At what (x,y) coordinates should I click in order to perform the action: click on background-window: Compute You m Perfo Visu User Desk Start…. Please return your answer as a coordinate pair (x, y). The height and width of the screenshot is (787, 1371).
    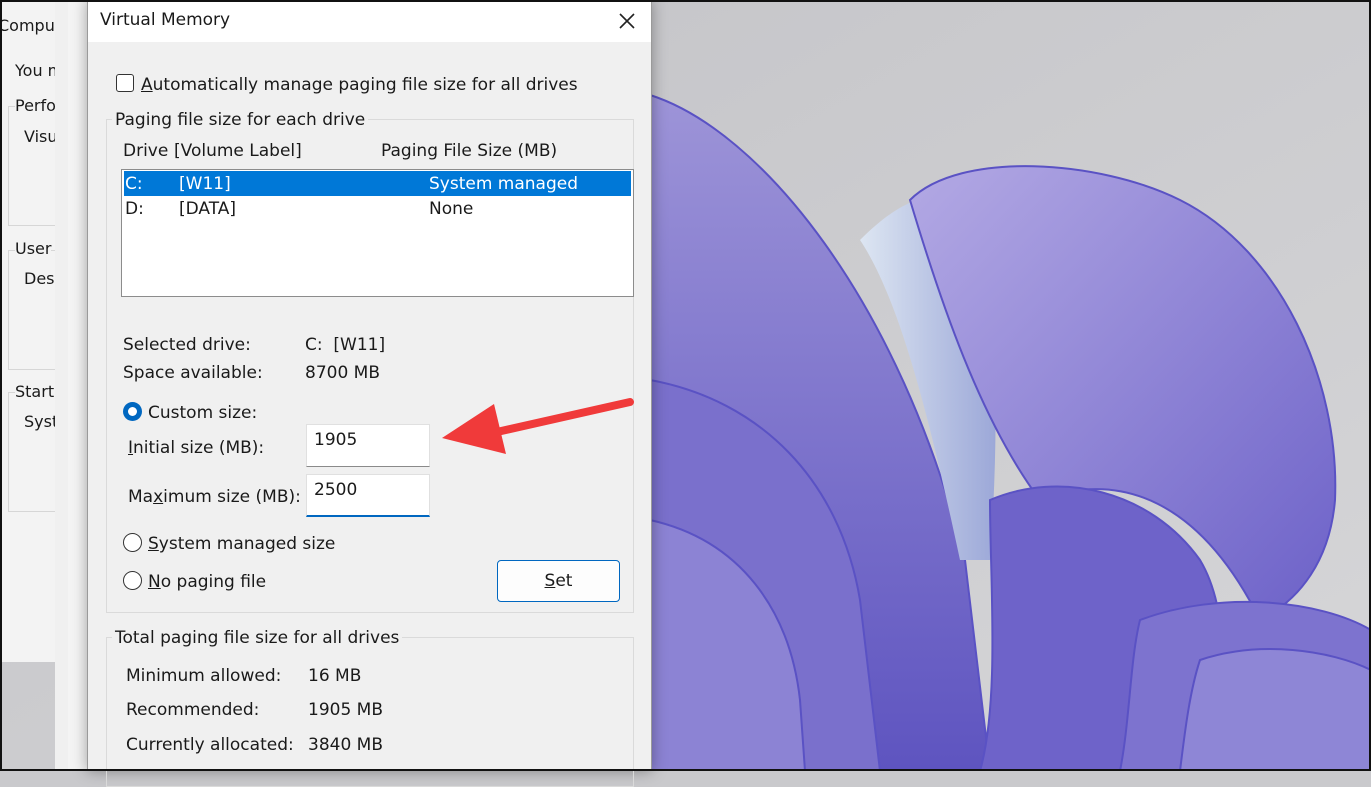
    Looking at the image, I should click on (30, 331).